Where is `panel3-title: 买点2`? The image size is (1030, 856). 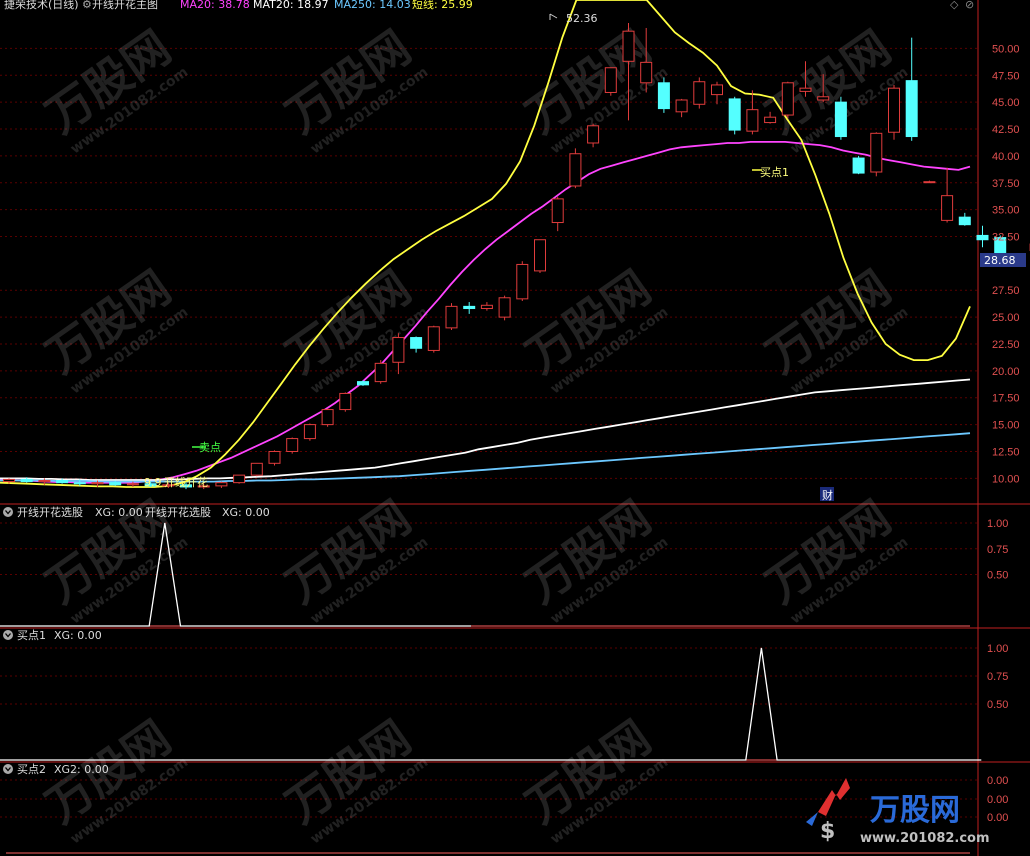 panel3-title: 买点2 is located at coordinates (31, 769).